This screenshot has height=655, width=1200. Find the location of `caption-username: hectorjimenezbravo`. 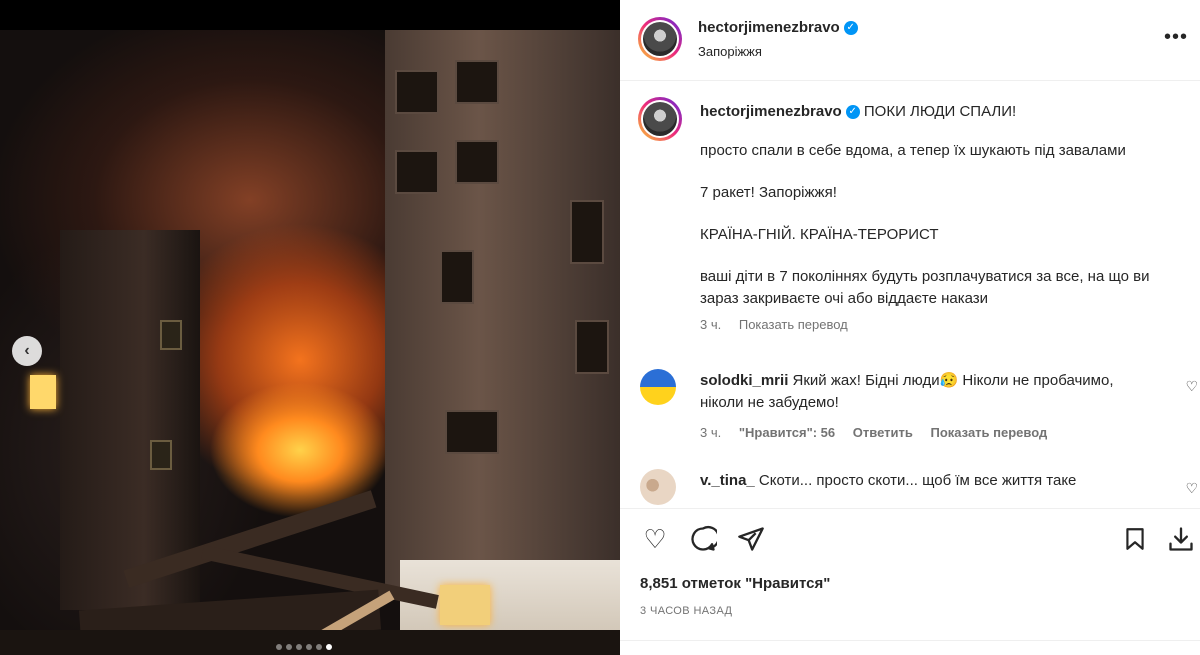

caption-username: hectorjimenezbravo is located at coordinates (771, 111).